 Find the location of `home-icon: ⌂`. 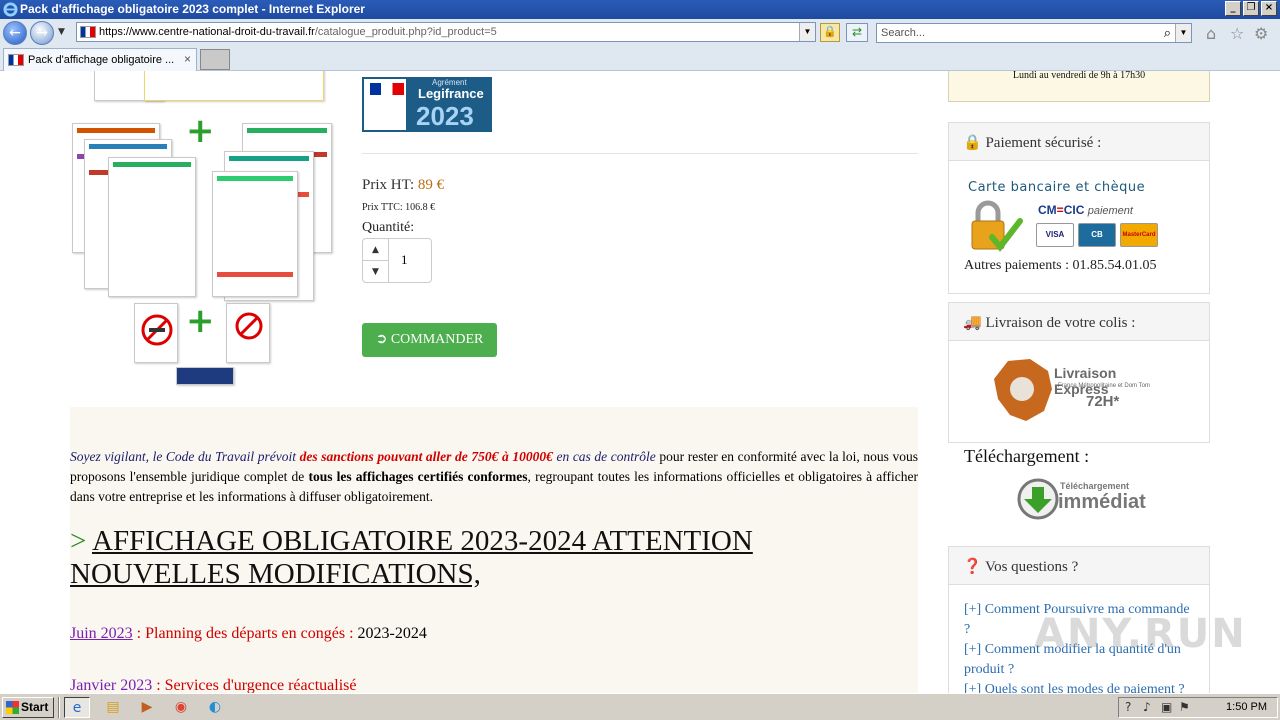

home-icon: ⌂ is located at coordinates (1211, 33).